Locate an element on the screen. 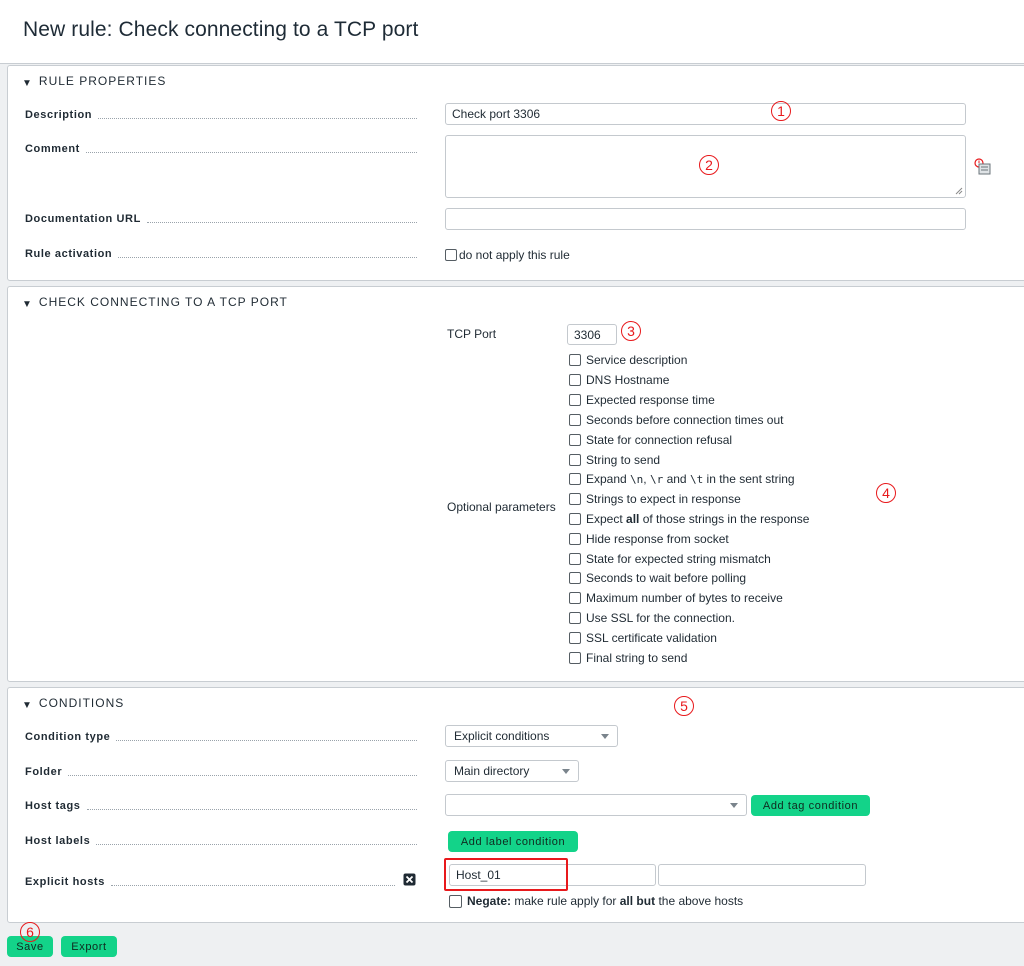  page-title: New rule: Check connecting to a TCP port is located at coordinates (221, 29).